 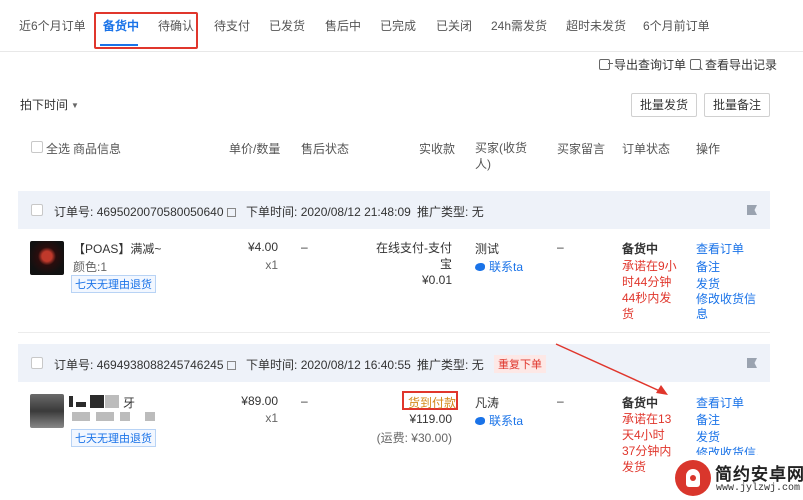 What do you see at coordinates (693, 478) in the screenshot?
I see `android-logo-icon` at bounding box center [693, 478].